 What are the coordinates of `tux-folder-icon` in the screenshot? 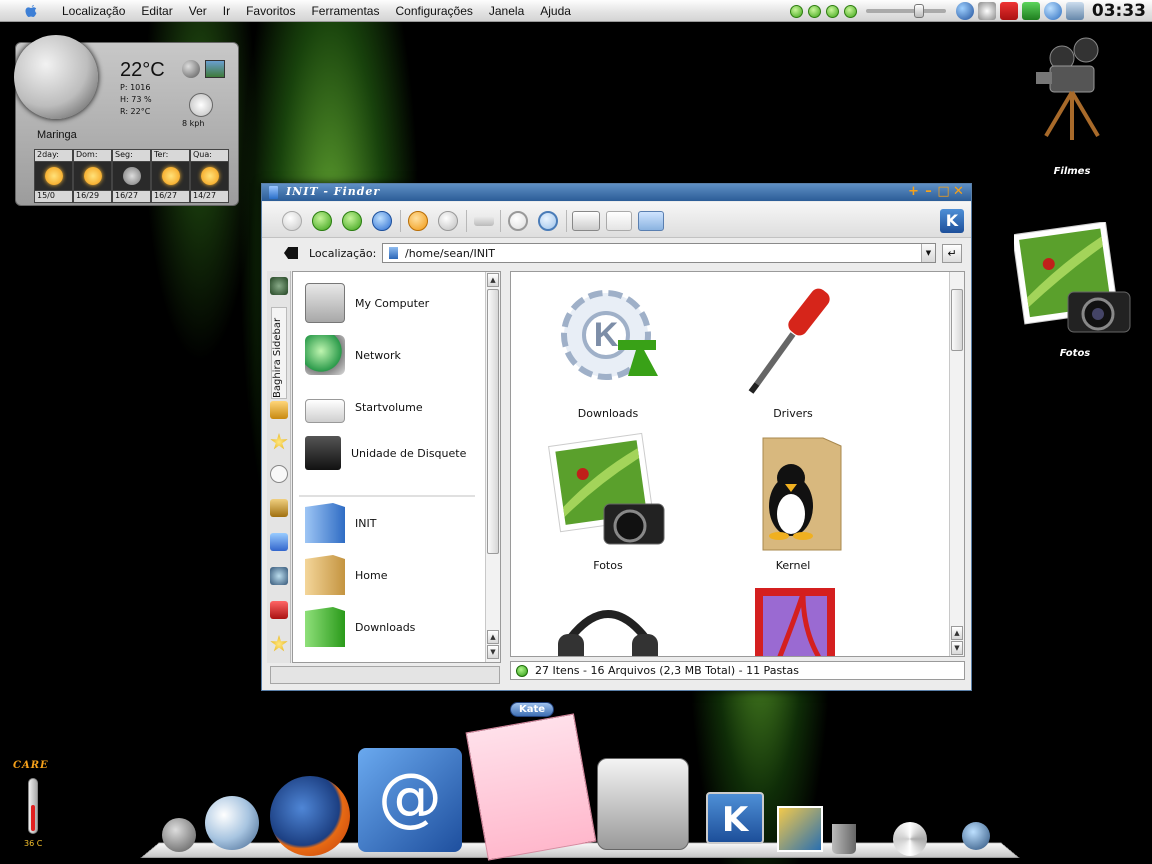 It's located at (802, 494).